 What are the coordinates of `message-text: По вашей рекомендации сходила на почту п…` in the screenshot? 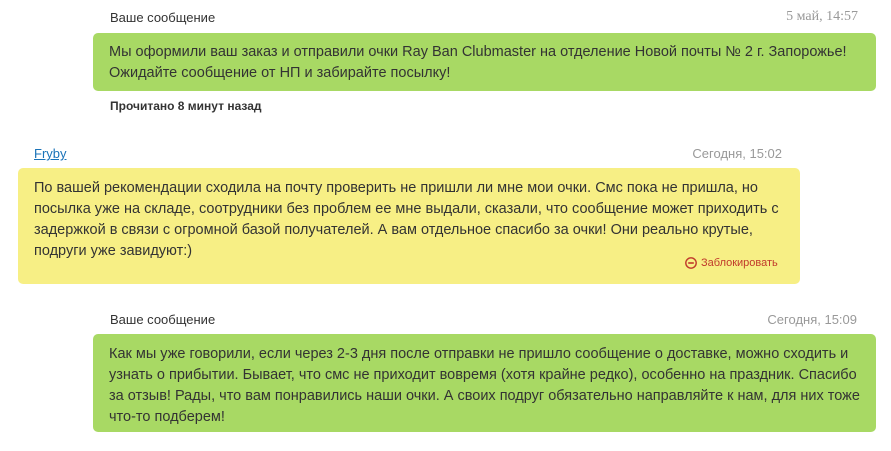 It's located at (406, 219).